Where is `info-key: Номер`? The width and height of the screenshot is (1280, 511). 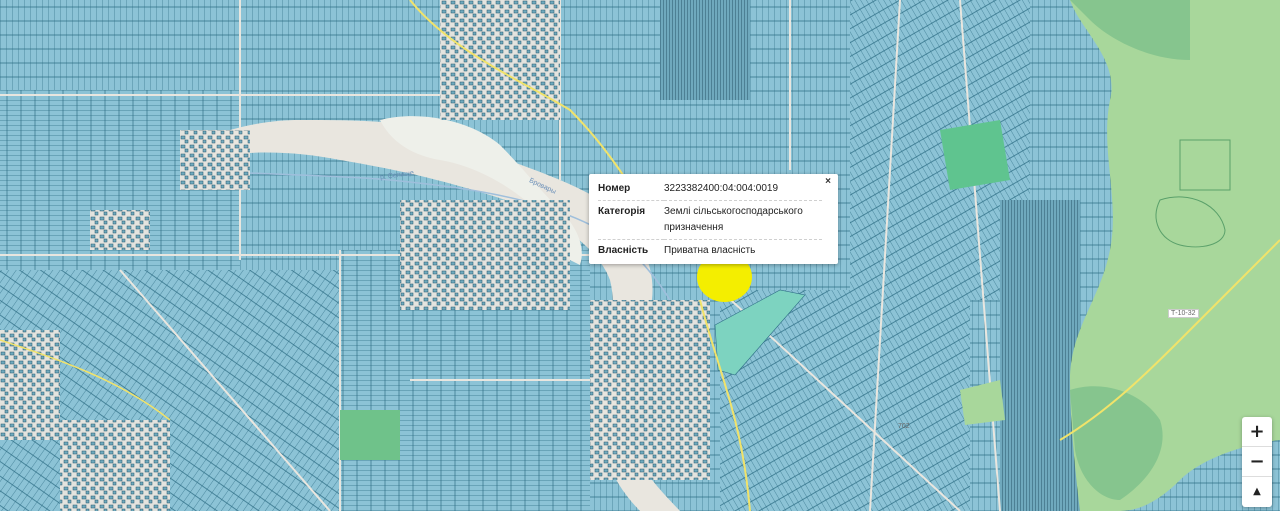 info-key: Номер is located at coordinates (631, 189).